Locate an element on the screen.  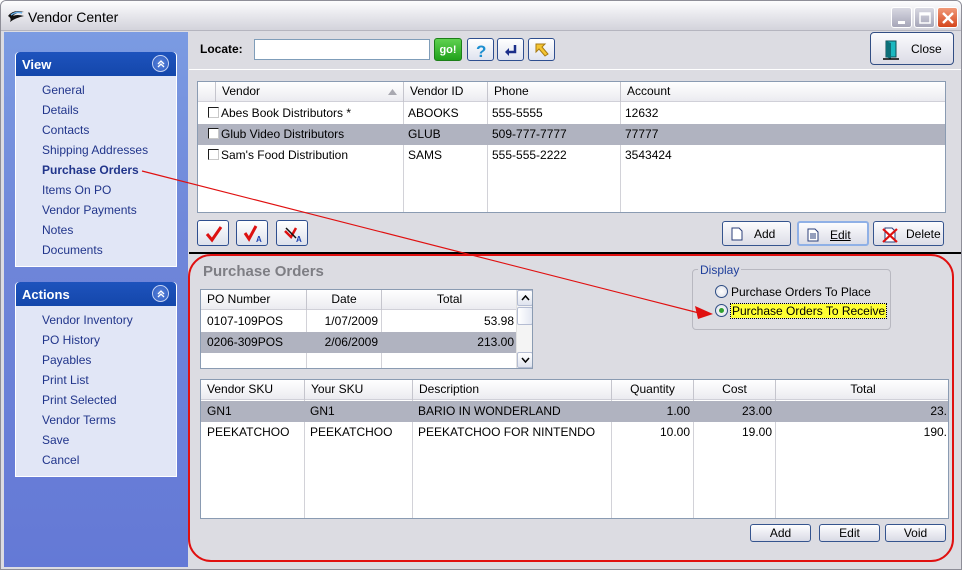
view-panel-header: View is located at coordinates (96, 64).